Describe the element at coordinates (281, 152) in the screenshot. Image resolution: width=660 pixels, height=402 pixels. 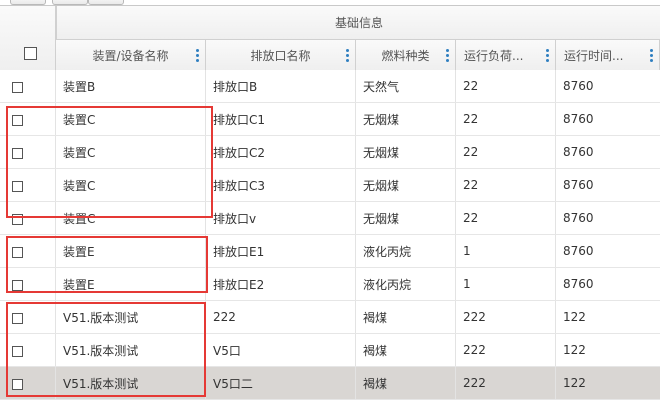
I see `cell-outlet: 排放口C2` at that location.